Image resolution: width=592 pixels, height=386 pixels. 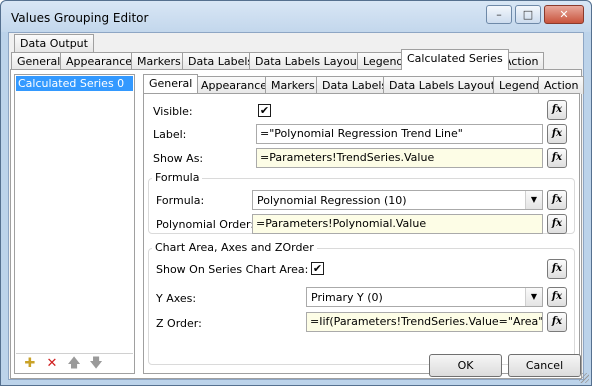 What do you see at coordinates (177, 177) in the screenshot?
I see `formula-group-title: Formula` at bounding box center [177, 177].